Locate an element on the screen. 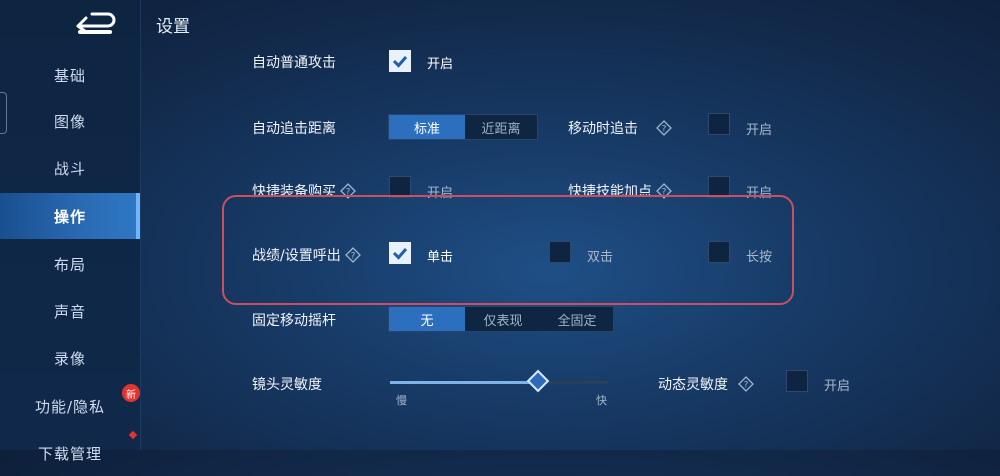 Image resolution: width=1000 pixels, height=476 pixels. auto-chase-option-close: 近距离 is located at coordinates (501, 127).